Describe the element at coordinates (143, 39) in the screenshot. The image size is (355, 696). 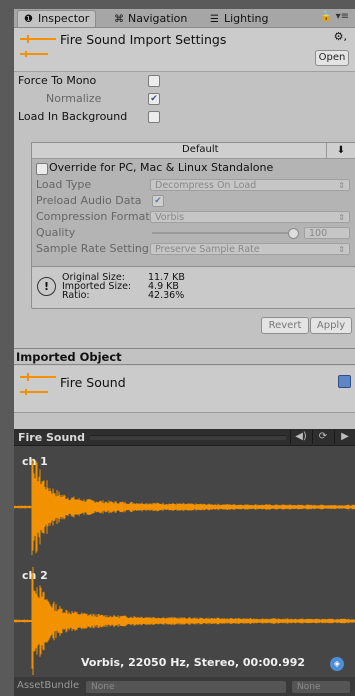
I see `page-title: Fire Sound Import Settings` at that location.